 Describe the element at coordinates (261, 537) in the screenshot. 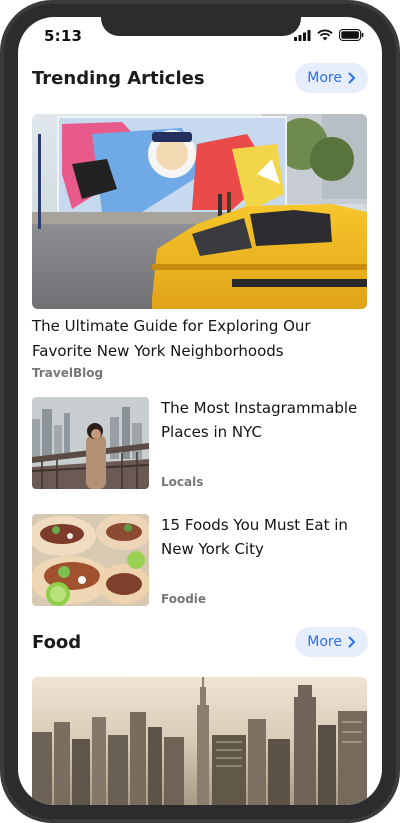

I see `article-title: 15 Foods You Must Eat in New York City` at that location.